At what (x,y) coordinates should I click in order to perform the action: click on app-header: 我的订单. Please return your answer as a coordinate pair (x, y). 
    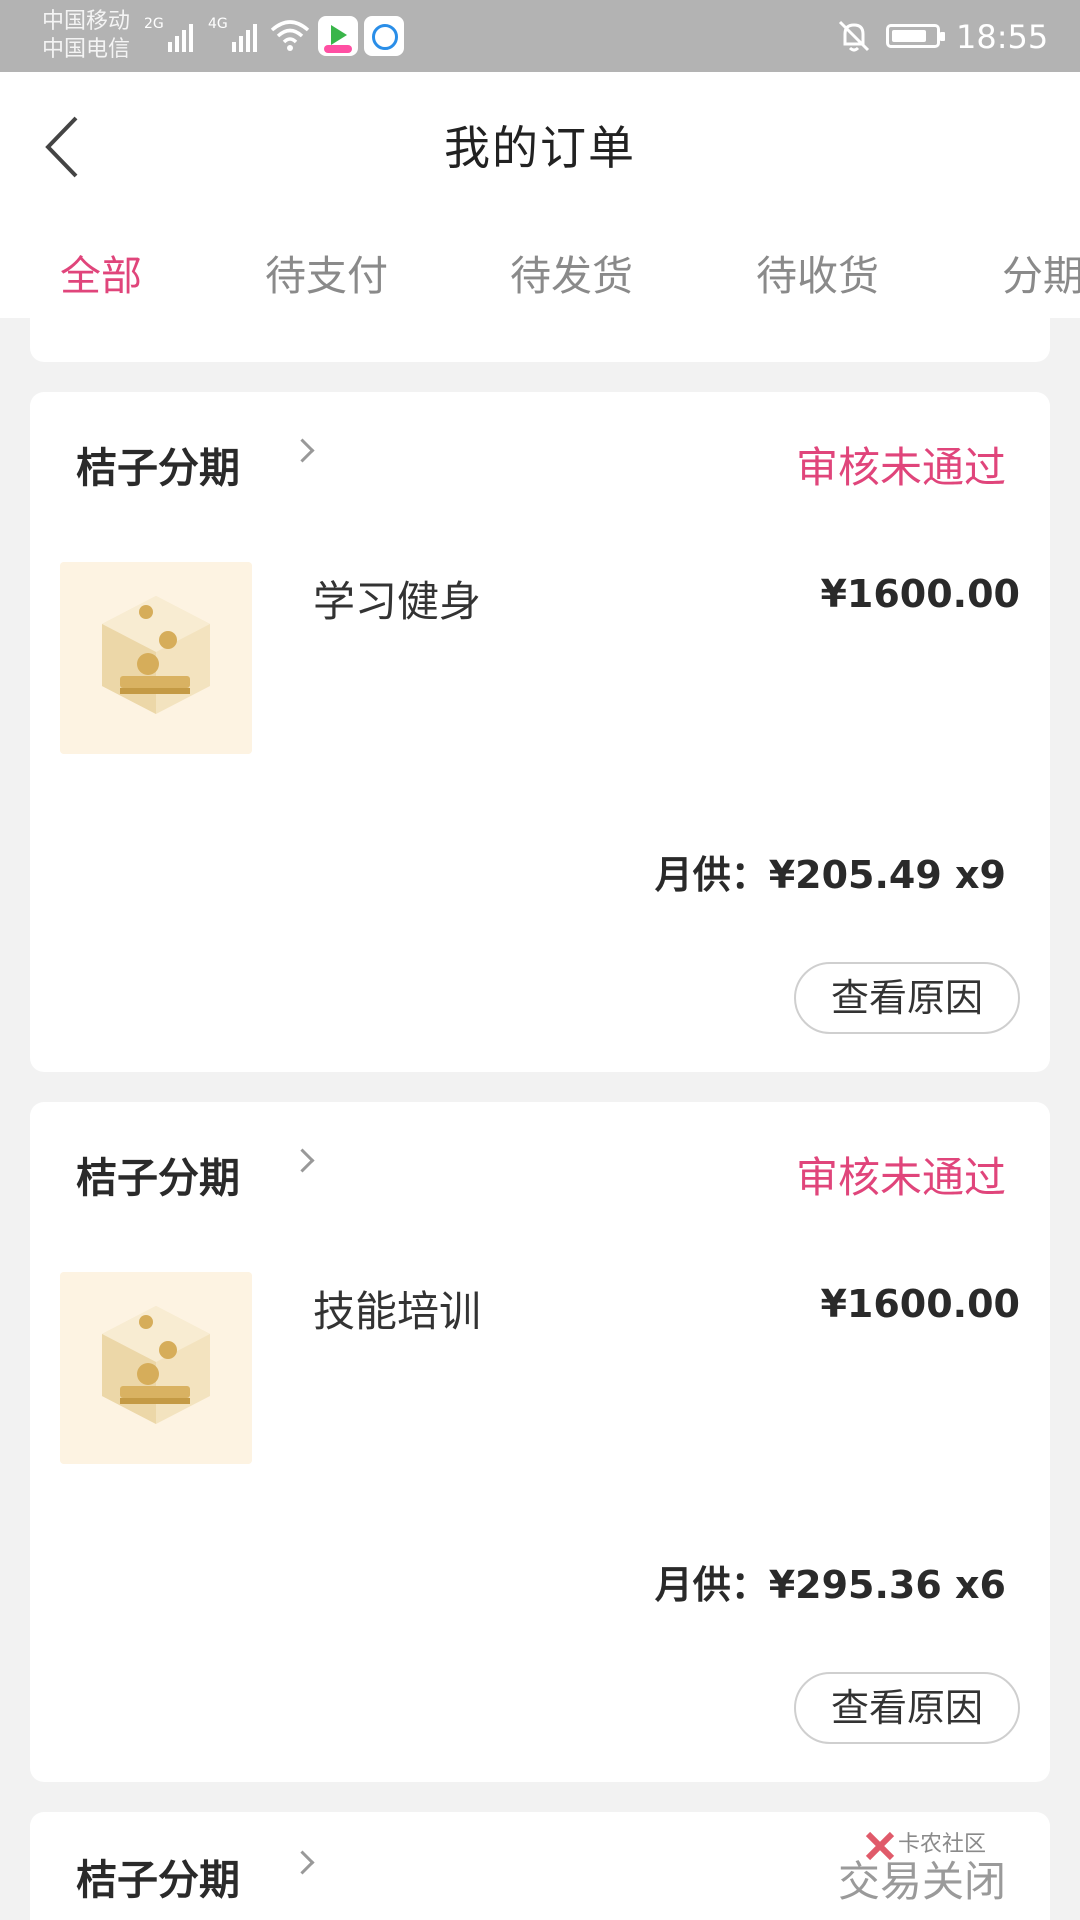
    Looking at the image, I should click on (540, 146).